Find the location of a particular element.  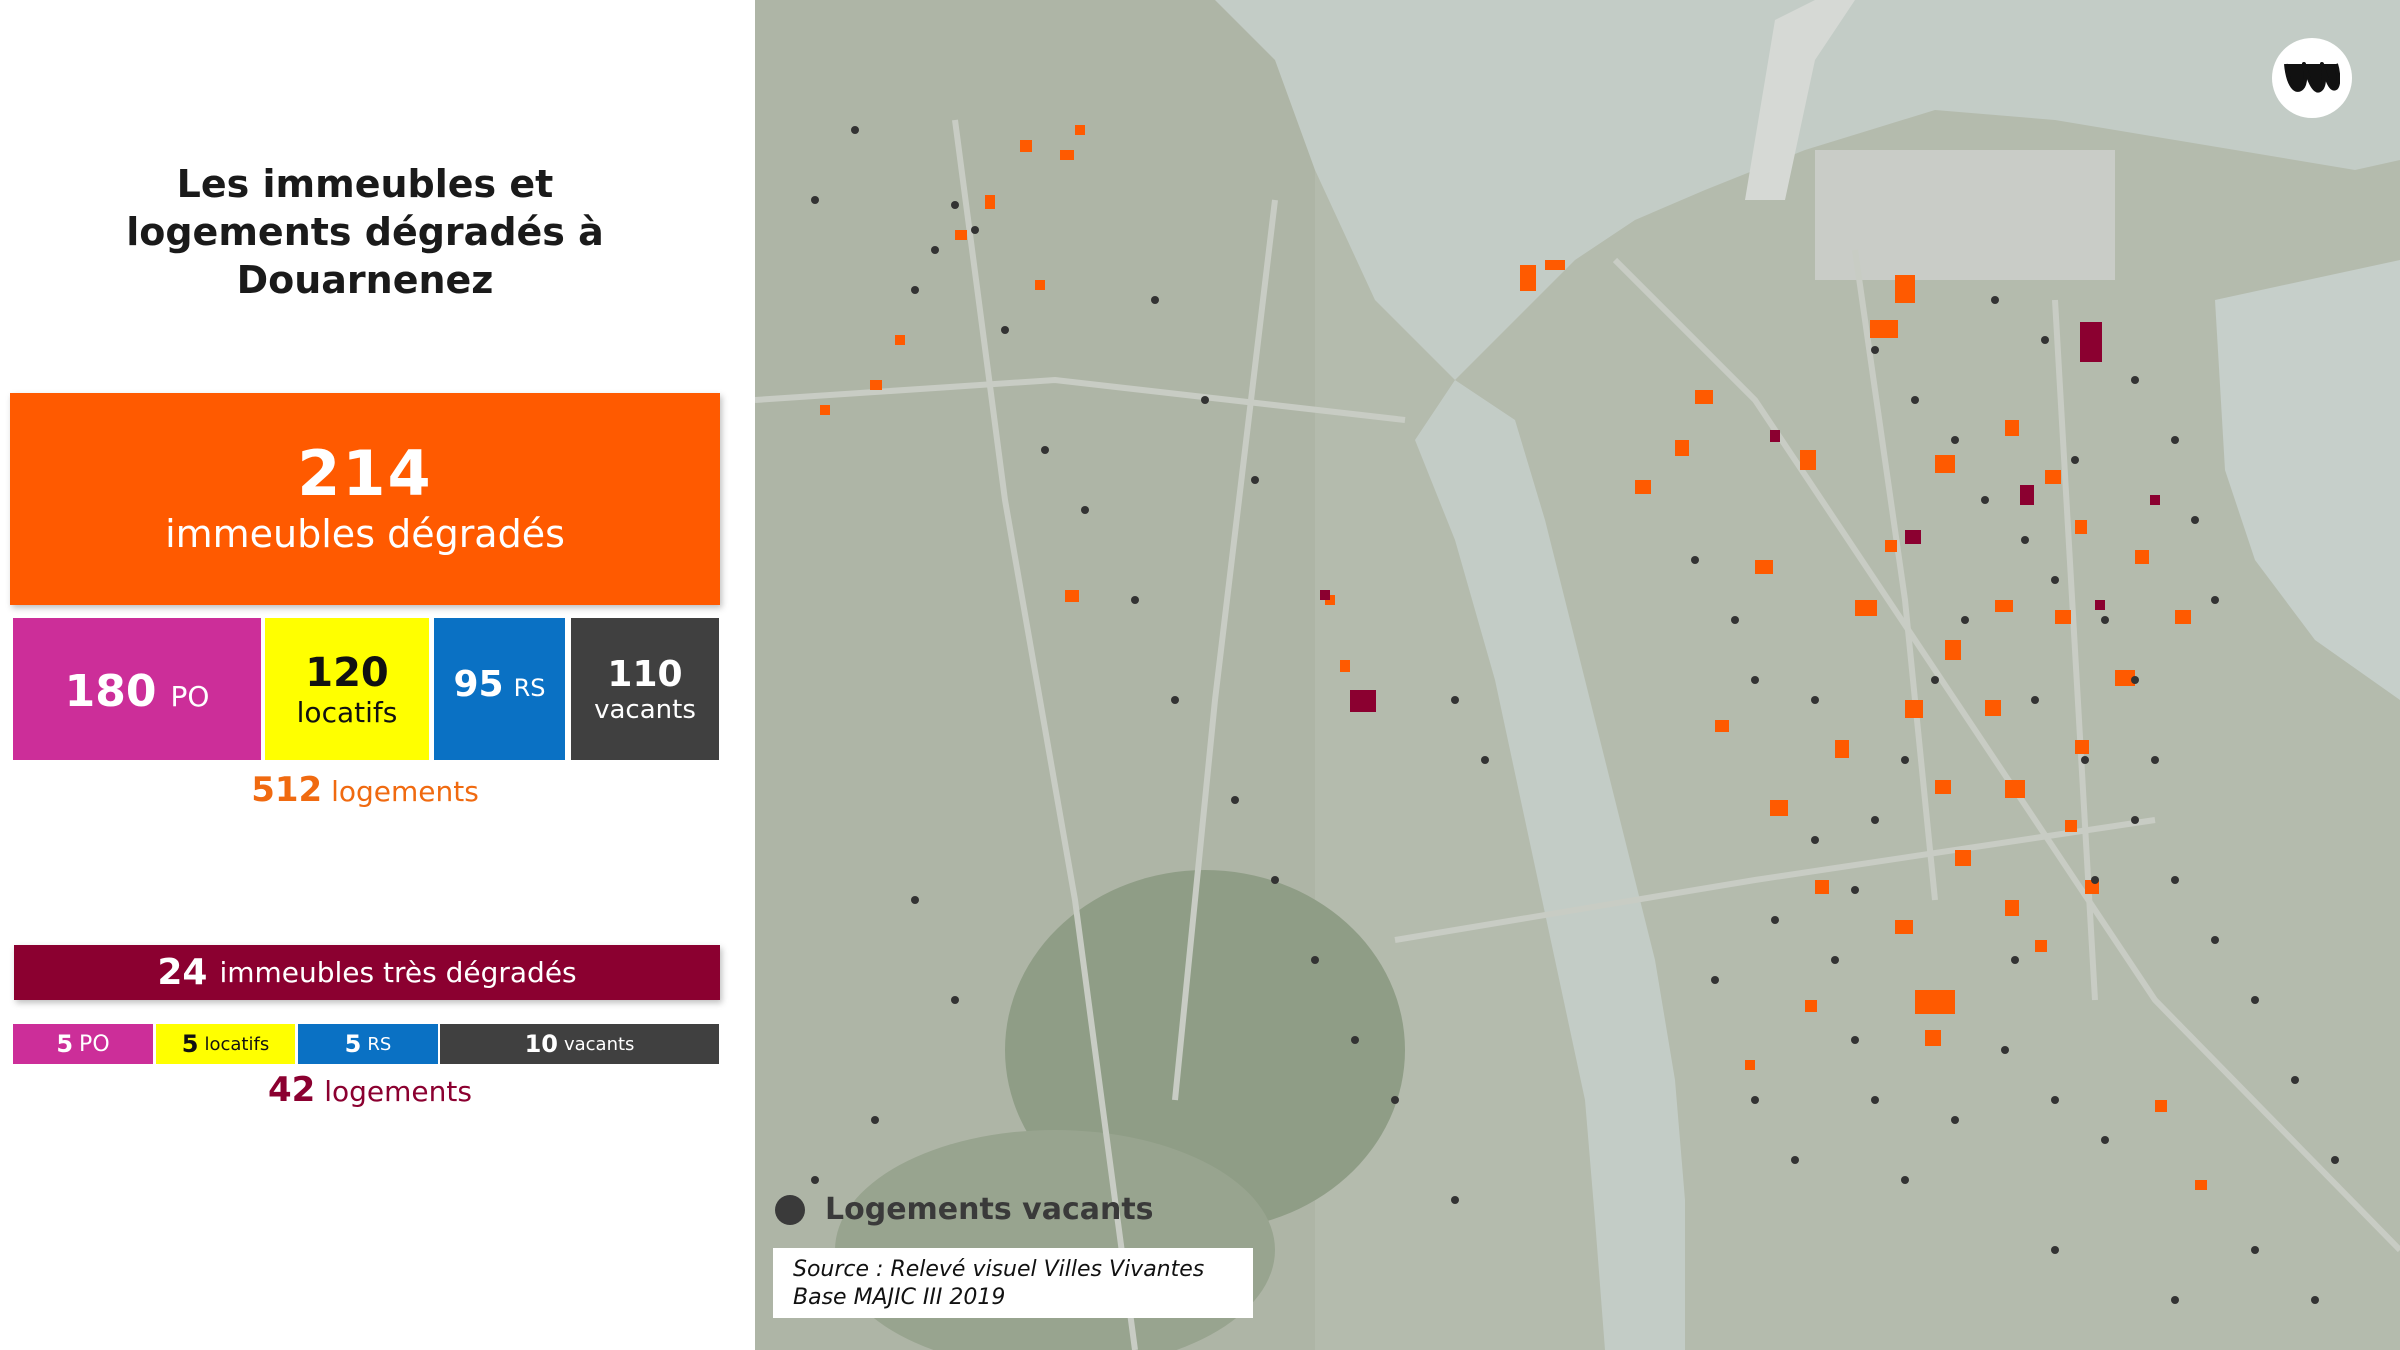

very-degraded-logements-label: logements is located at coordinates (398, 1091).